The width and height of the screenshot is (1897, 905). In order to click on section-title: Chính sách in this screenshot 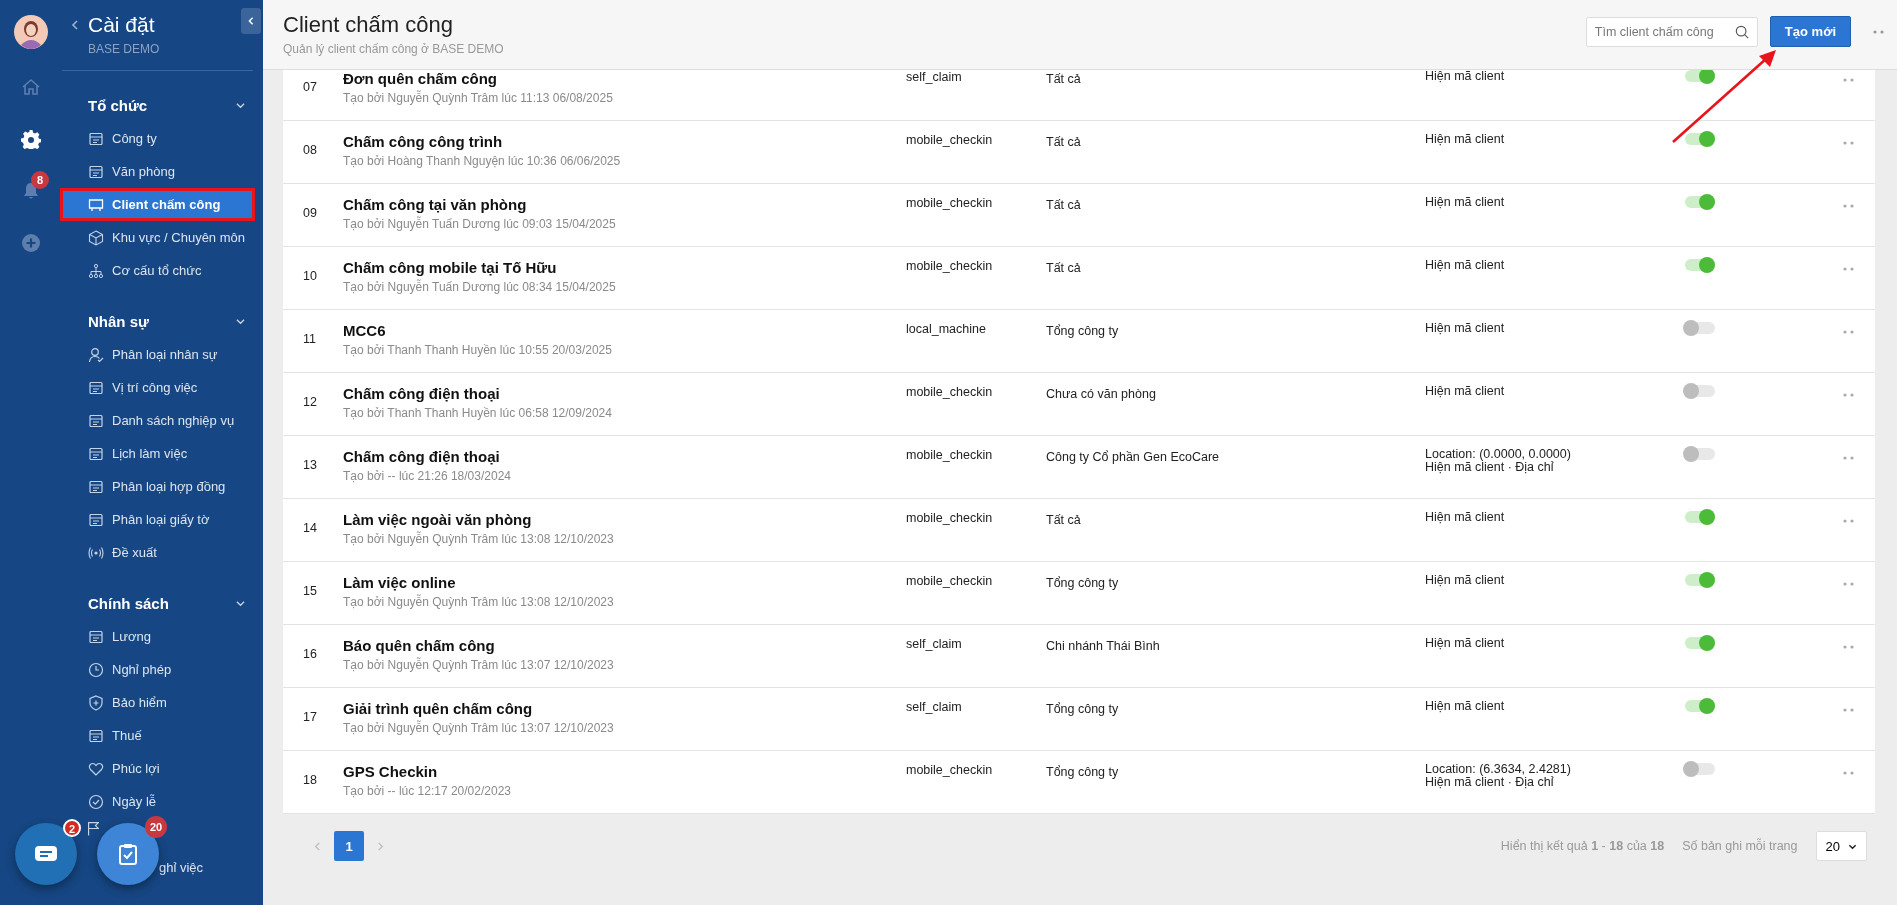, I will do `click(128, 603)`.